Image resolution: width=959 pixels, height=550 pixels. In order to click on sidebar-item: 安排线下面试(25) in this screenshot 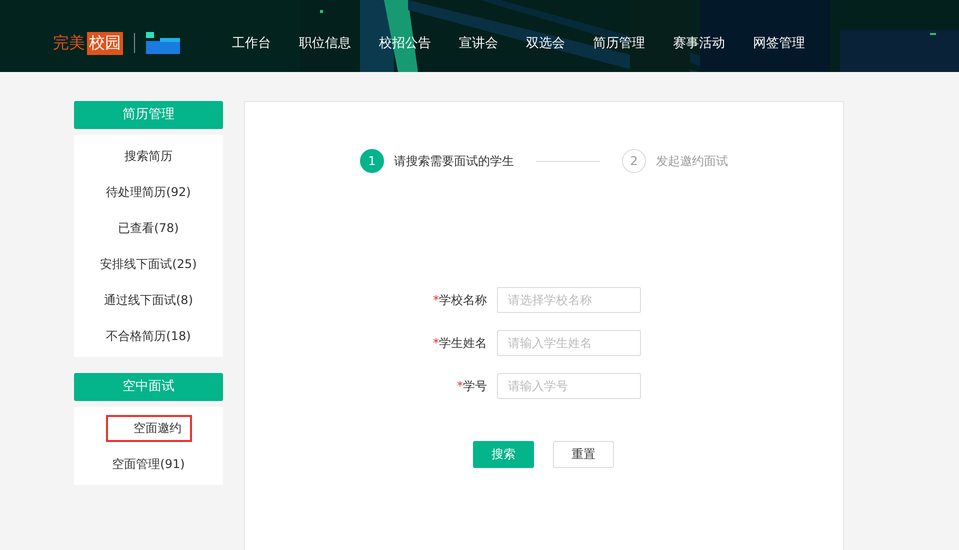, I will do `click(148, 264)`.